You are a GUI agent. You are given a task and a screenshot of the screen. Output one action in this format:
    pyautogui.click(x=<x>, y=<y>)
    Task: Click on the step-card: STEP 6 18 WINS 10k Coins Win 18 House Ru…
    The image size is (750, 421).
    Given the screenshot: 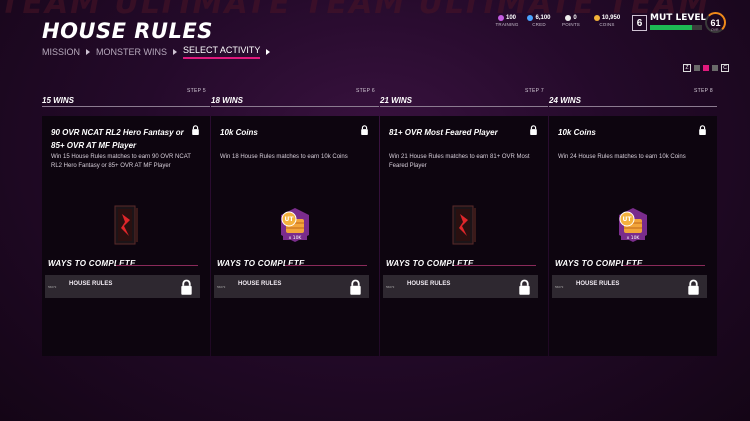 What is the action you would take?
    pyautogui.click(x=295, y=222)
    